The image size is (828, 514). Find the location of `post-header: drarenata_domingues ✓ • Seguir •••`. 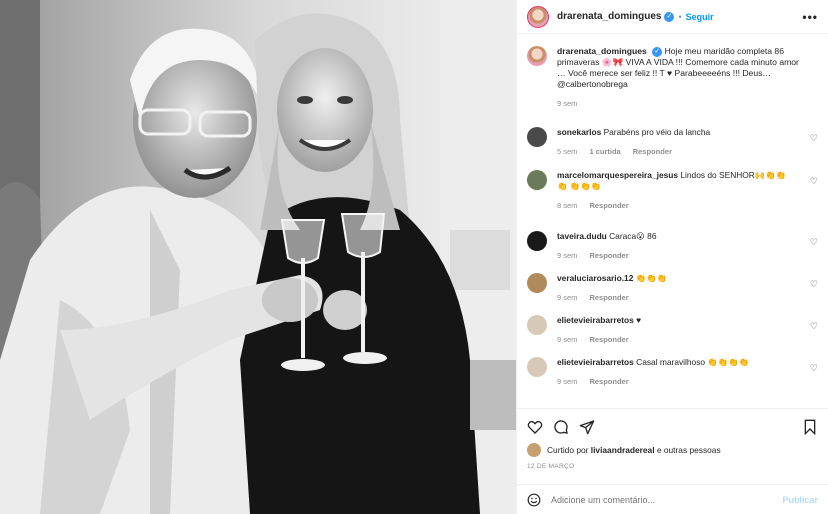

post-header: drarenata_domingues ✓ • Seguir ••• is located at coordinates (672, 17).